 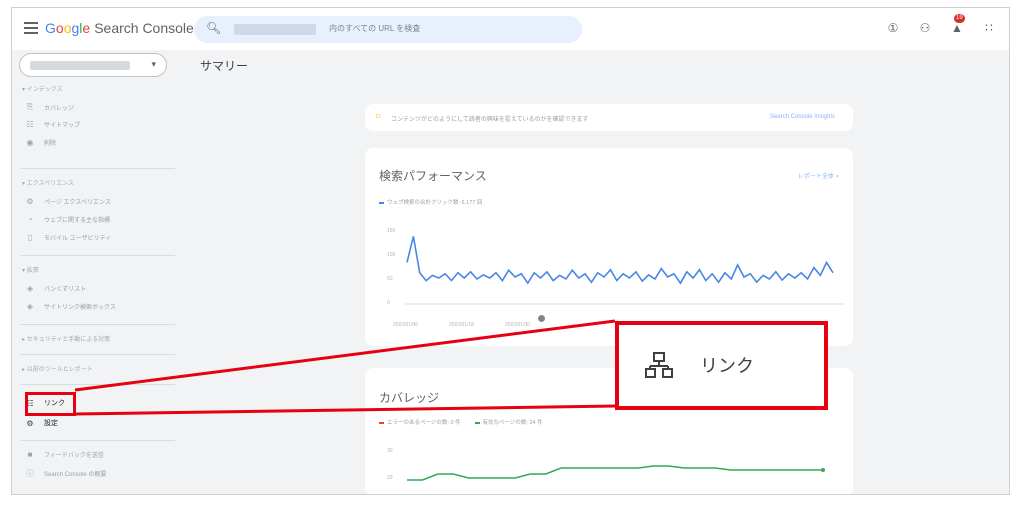 I want to click on annotation-dot, so click(x=541, y=318).